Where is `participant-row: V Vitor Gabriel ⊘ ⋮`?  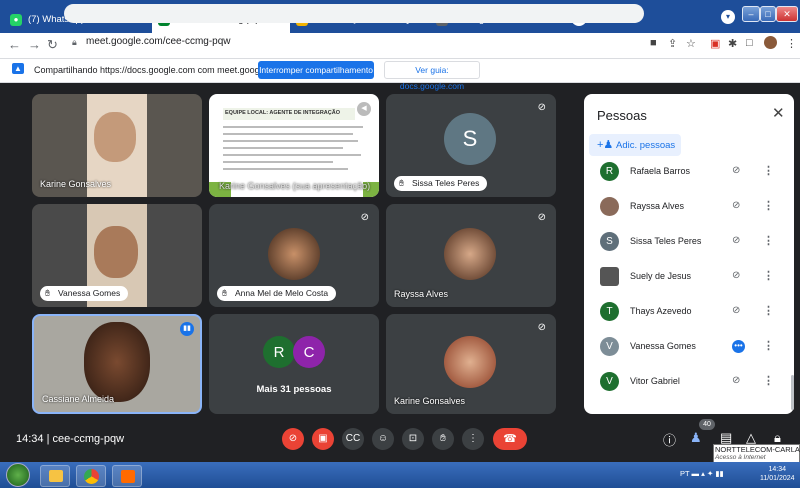
participant-row: V Vitor Gabriel ⊘ ⋮ is located at coordinates (690, 383).